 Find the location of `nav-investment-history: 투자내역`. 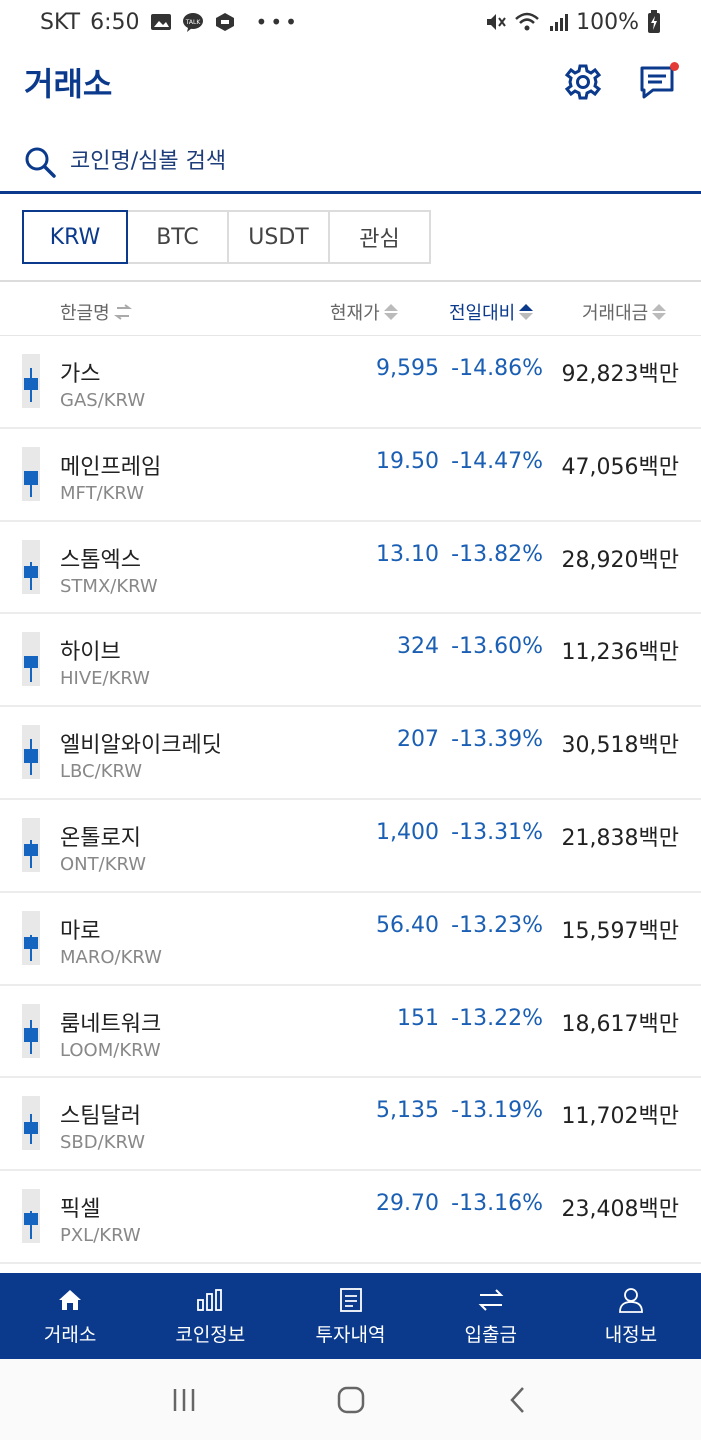

nav-investment-history: 투자내역 is located at coordinates (350, 1316).